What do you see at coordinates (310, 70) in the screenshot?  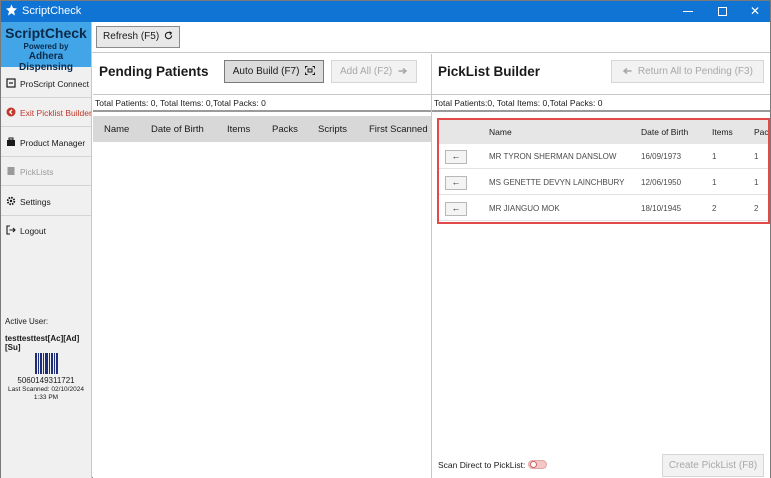 I see `scan-icon` at bounding box center [310, 70].